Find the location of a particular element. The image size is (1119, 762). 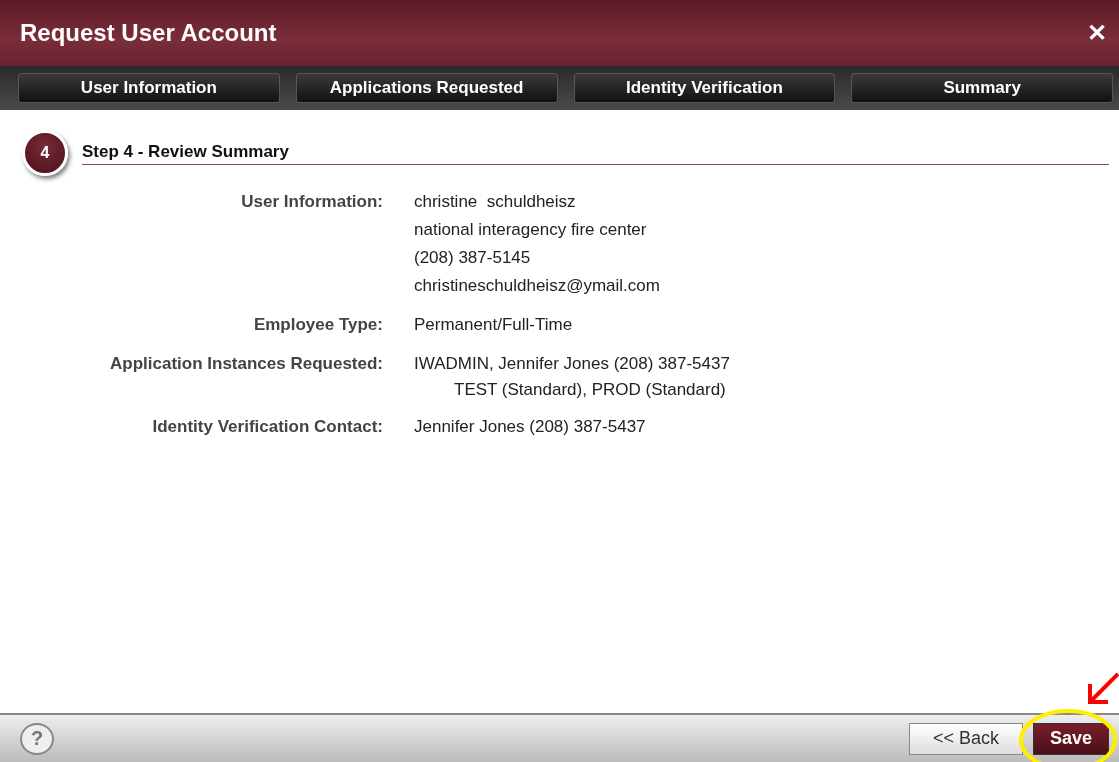

field-label: Employee Type: is located at coordinates (317, 325).